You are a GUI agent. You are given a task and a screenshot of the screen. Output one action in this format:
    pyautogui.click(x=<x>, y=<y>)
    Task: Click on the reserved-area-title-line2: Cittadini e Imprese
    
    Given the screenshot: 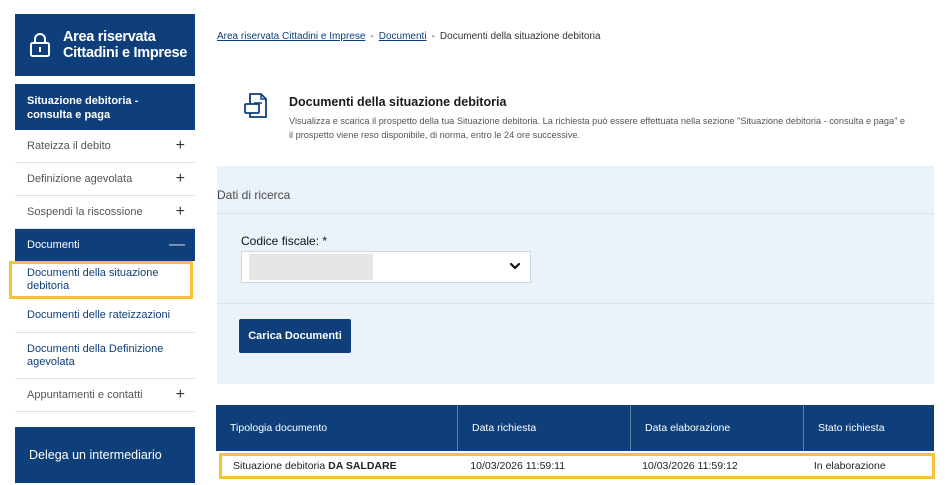 What is the action you would take?
    pyautogui.click(x=125, y=53)
    